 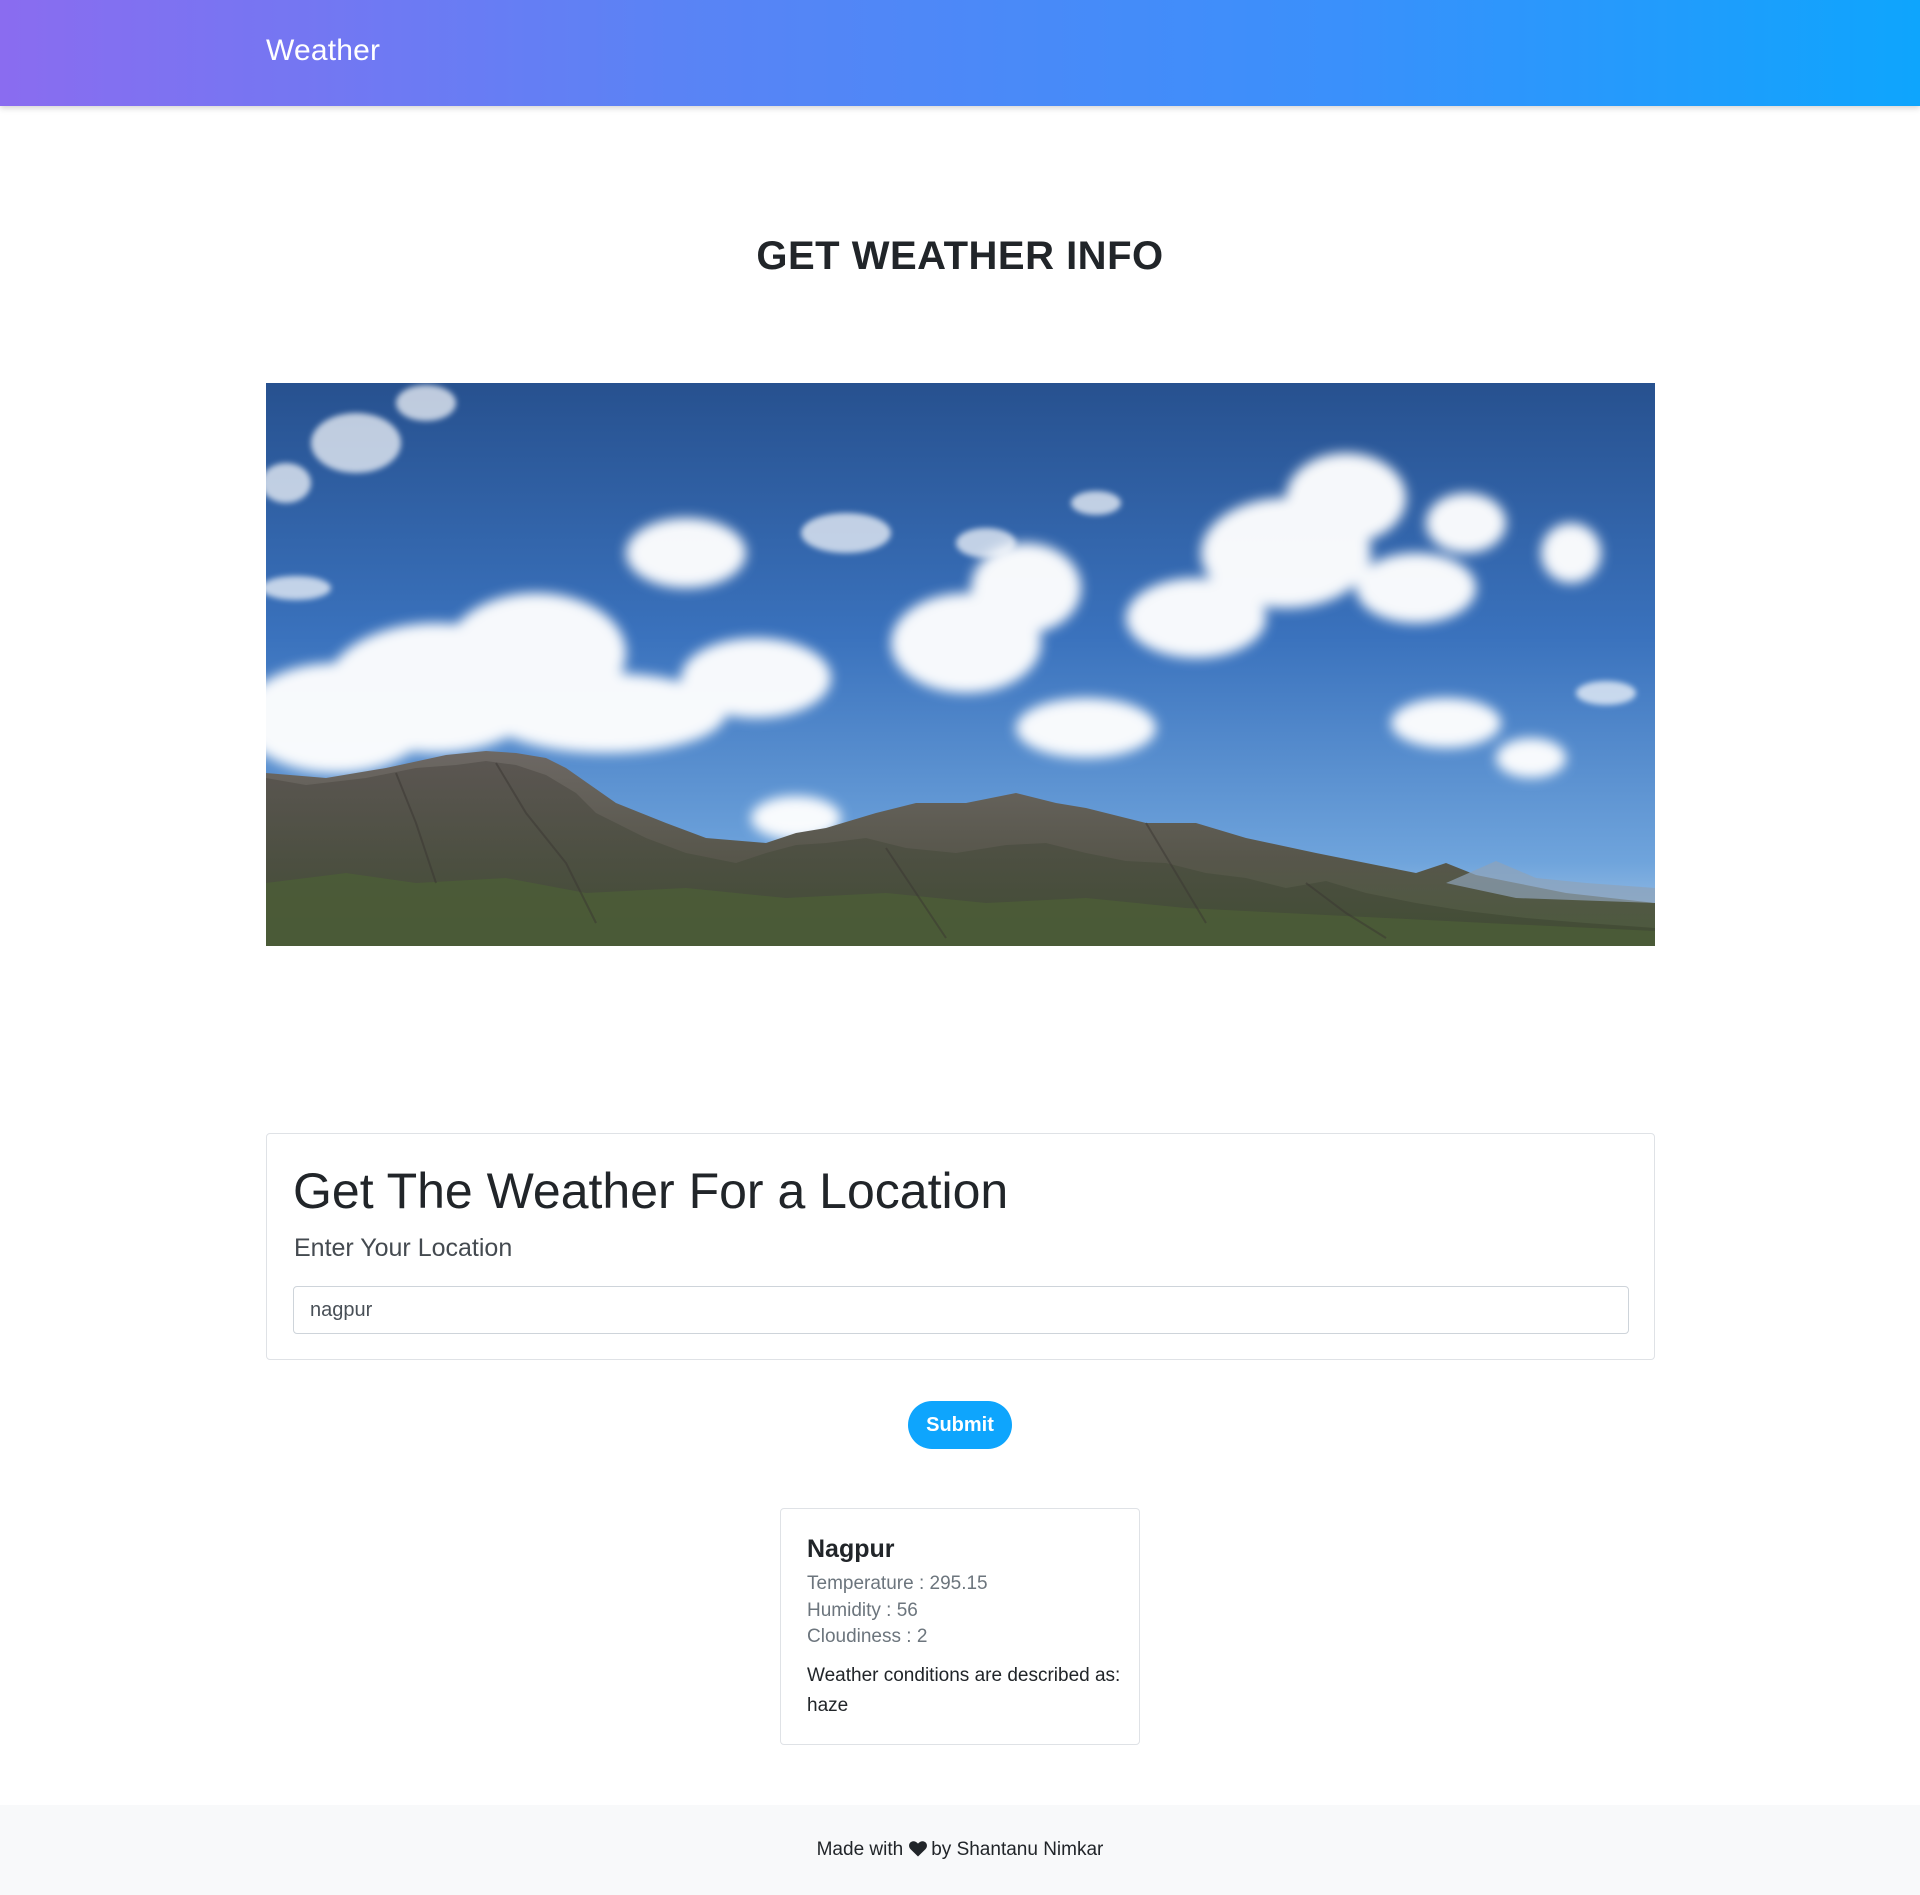 I want to click on page-title: GET WEATHER INFO, so click(x=960, y=256).